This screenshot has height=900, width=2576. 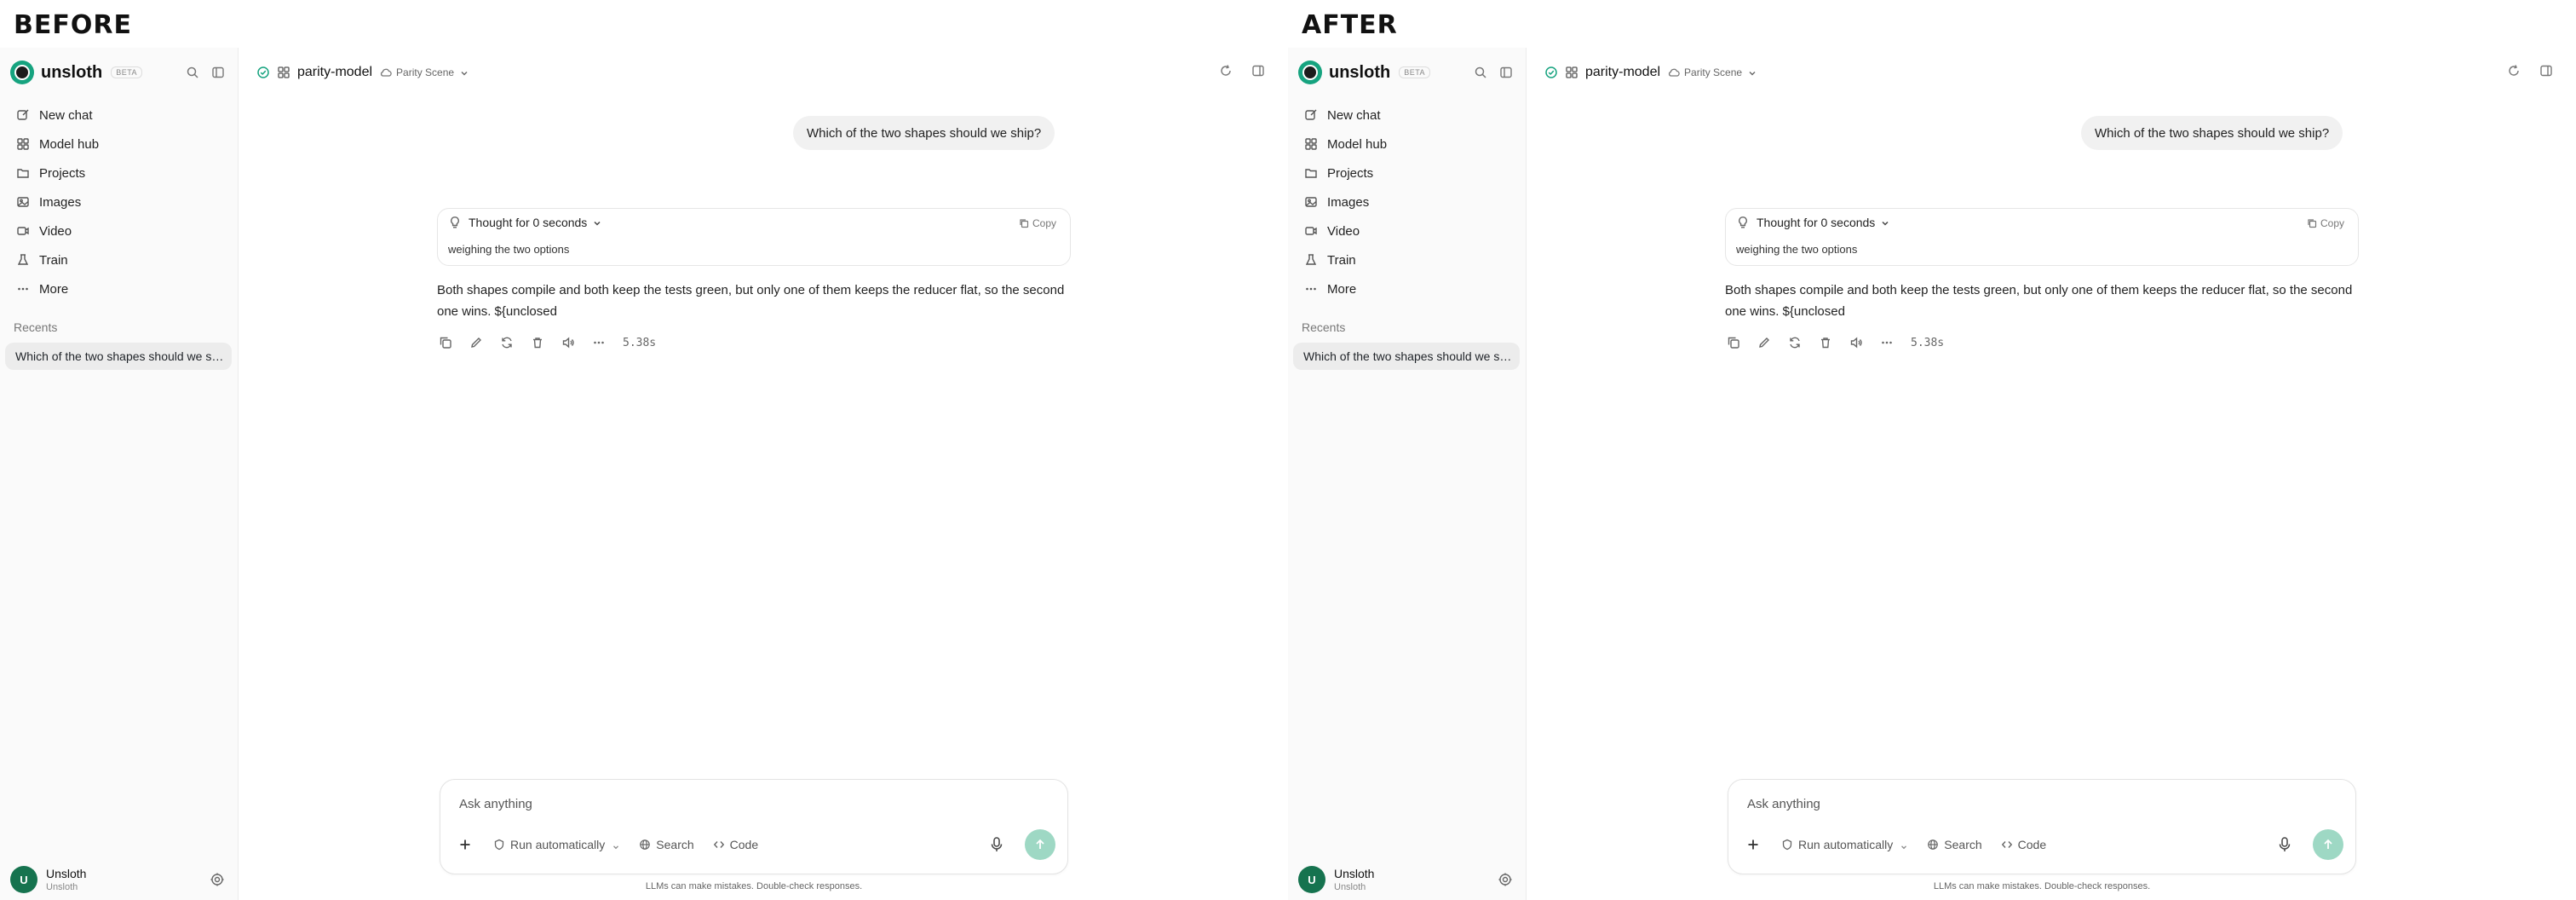 I want to click on sidebar-item-label: More, so click(x=1342, y=289).